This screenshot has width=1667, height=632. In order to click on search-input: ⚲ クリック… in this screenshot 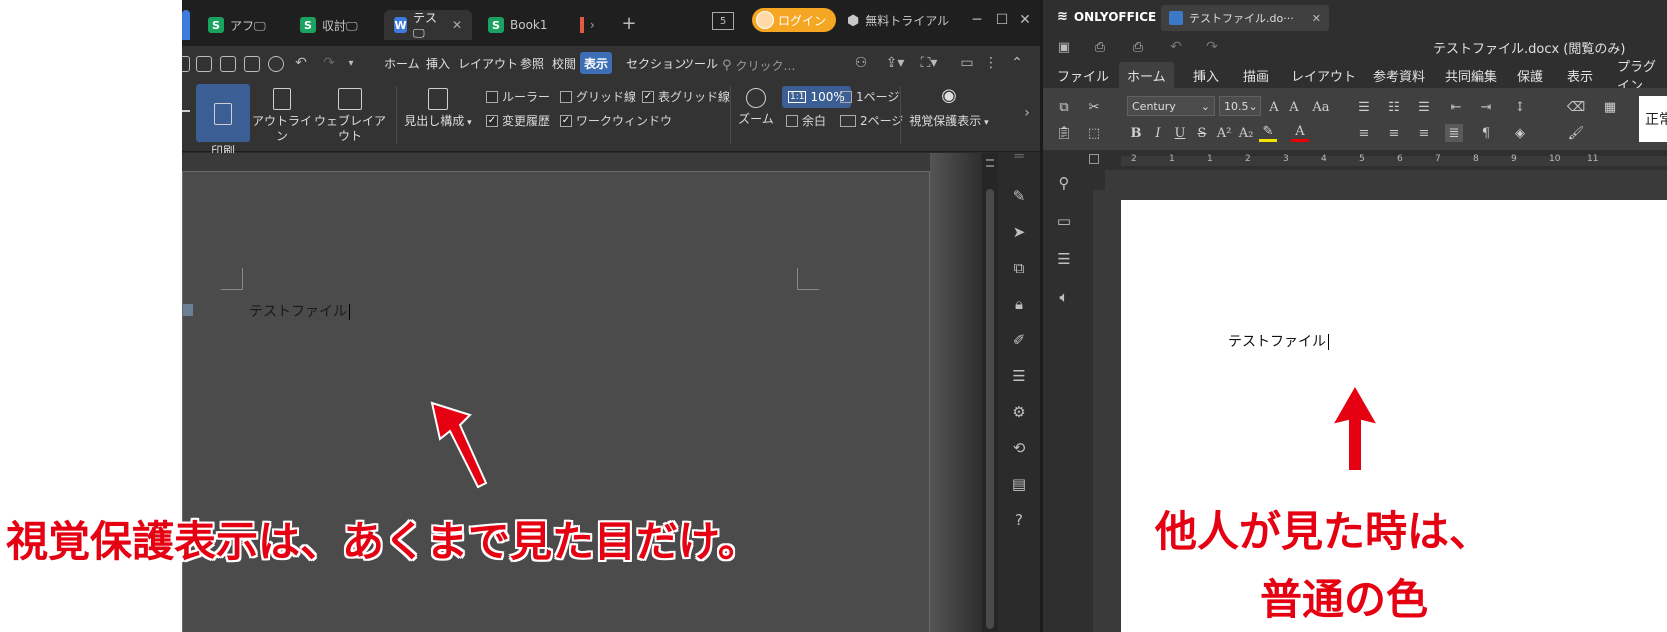, I will do `click(767, 65)`.